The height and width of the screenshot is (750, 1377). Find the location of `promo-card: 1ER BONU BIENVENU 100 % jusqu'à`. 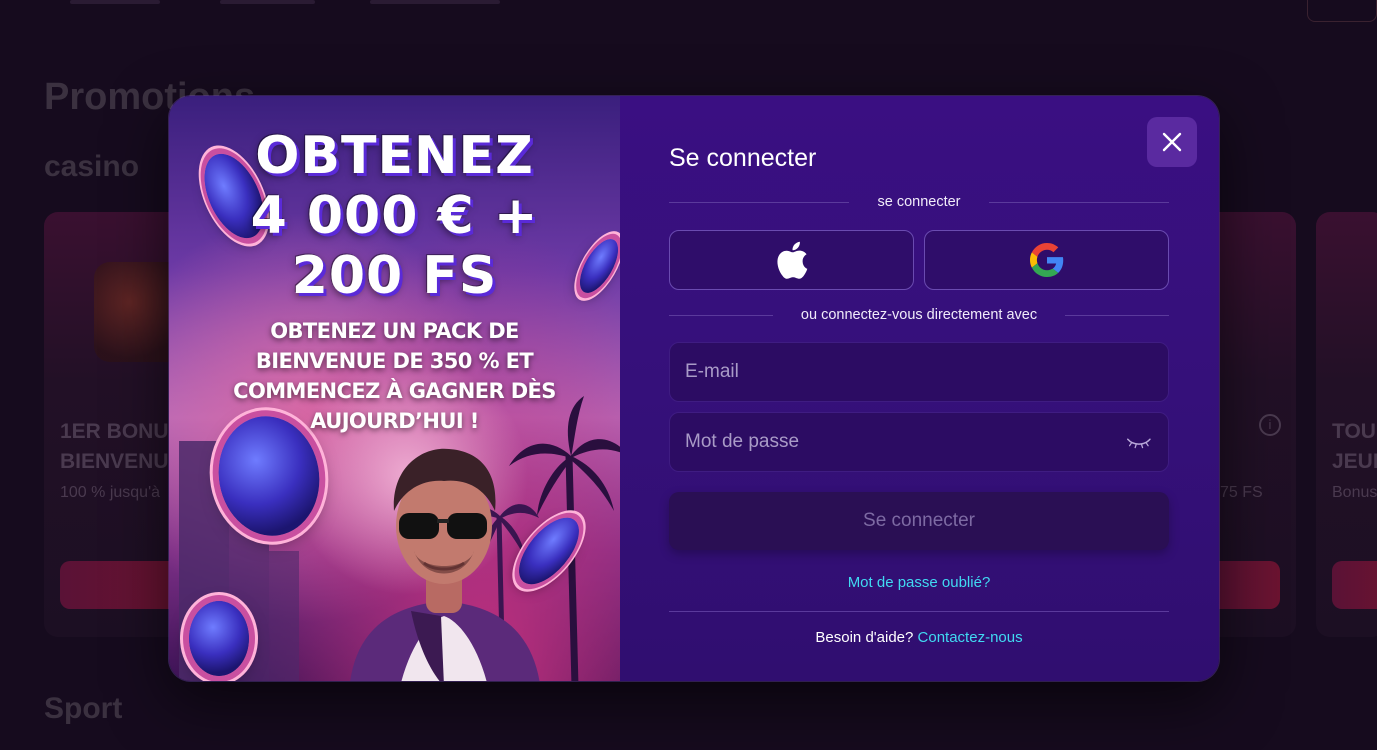

promo-card: 1ER BONU BIENVENU 100 % jusqu'à is located at coordinates (114, 424).